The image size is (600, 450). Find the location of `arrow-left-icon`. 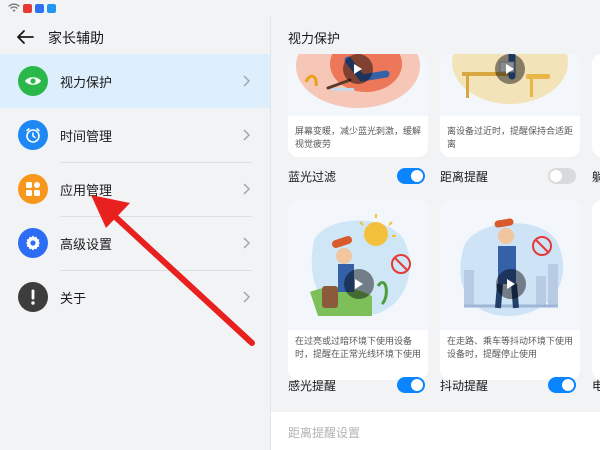

arrow-left-icon is located at coordinates (25, 37).